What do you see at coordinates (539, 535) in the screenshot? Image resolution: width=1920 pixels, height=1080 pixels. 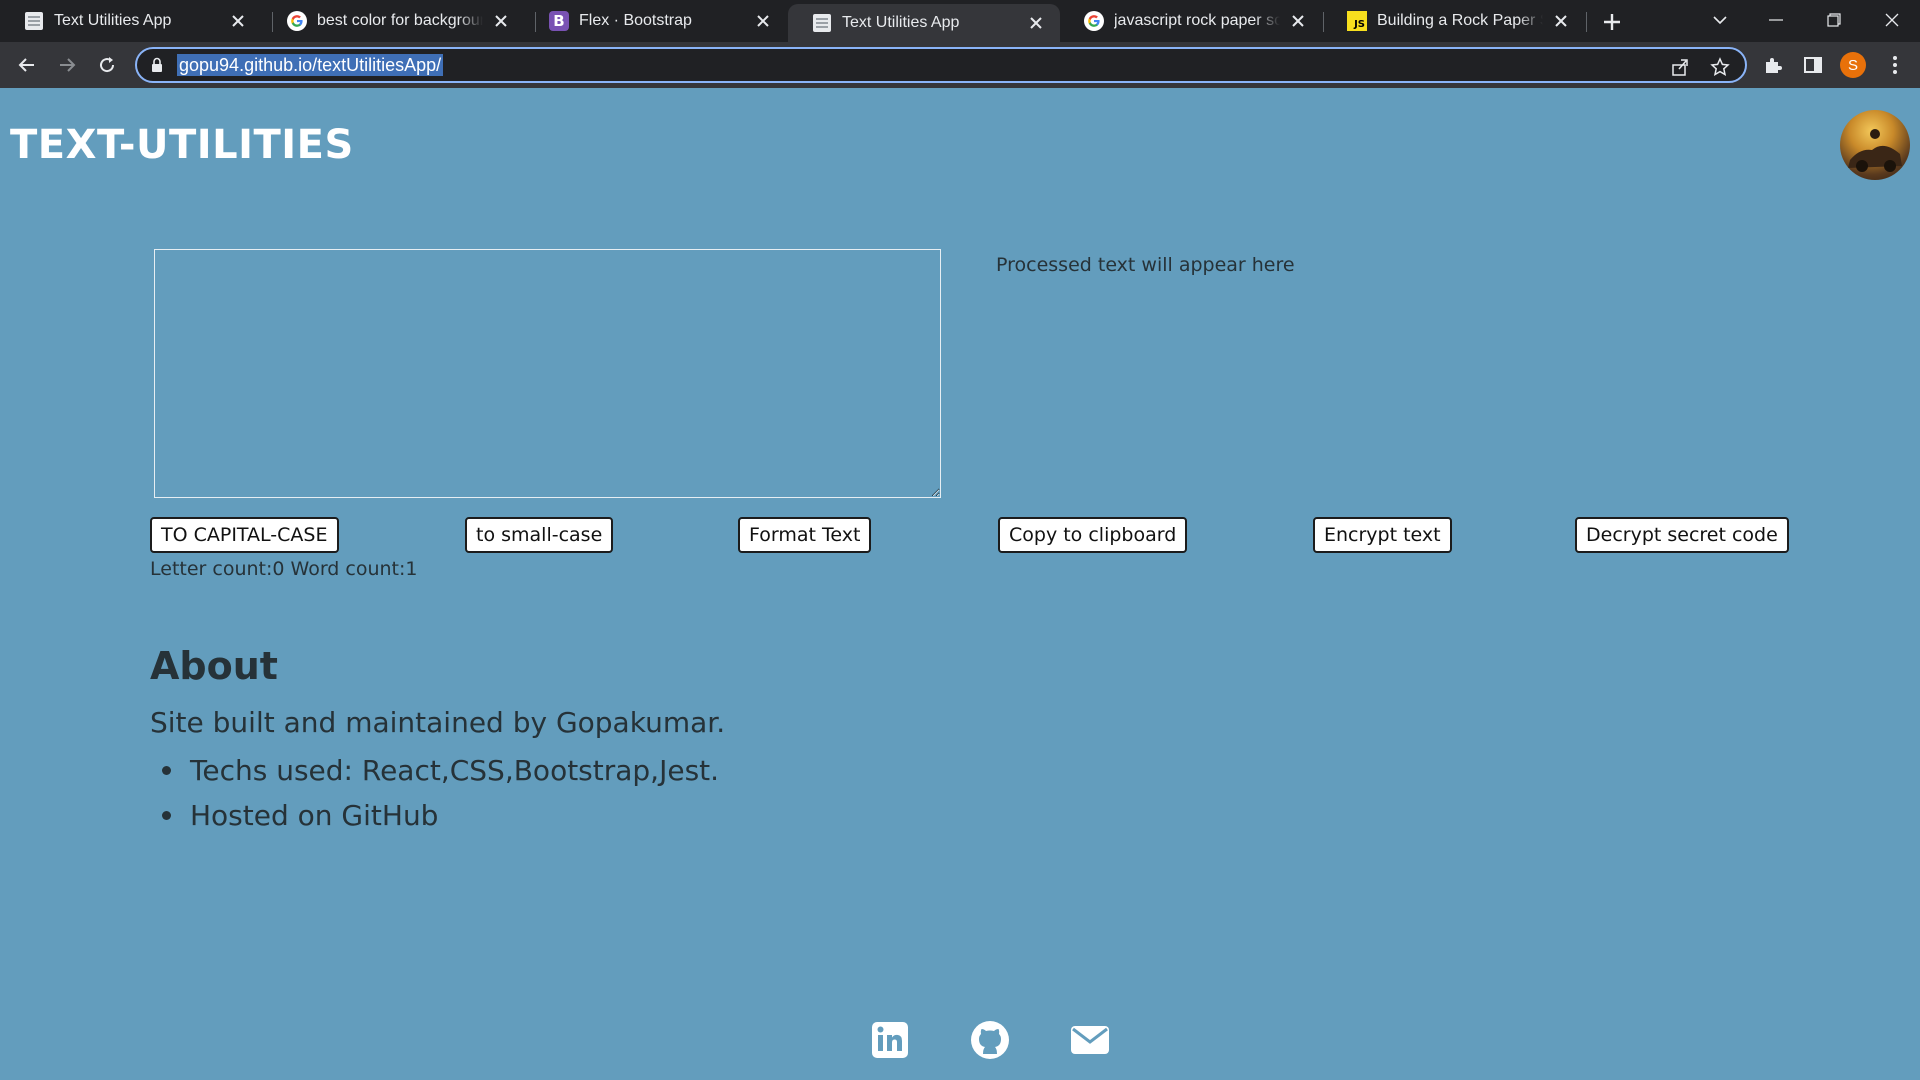 I see `small-case-button: to small-case` at bounding box center [539, 535].